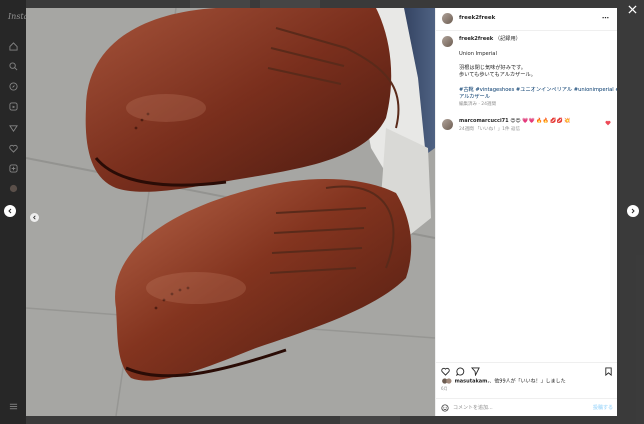 The image size is (644, 424). I want to click on caption-author-avatar, so click(447, 41).